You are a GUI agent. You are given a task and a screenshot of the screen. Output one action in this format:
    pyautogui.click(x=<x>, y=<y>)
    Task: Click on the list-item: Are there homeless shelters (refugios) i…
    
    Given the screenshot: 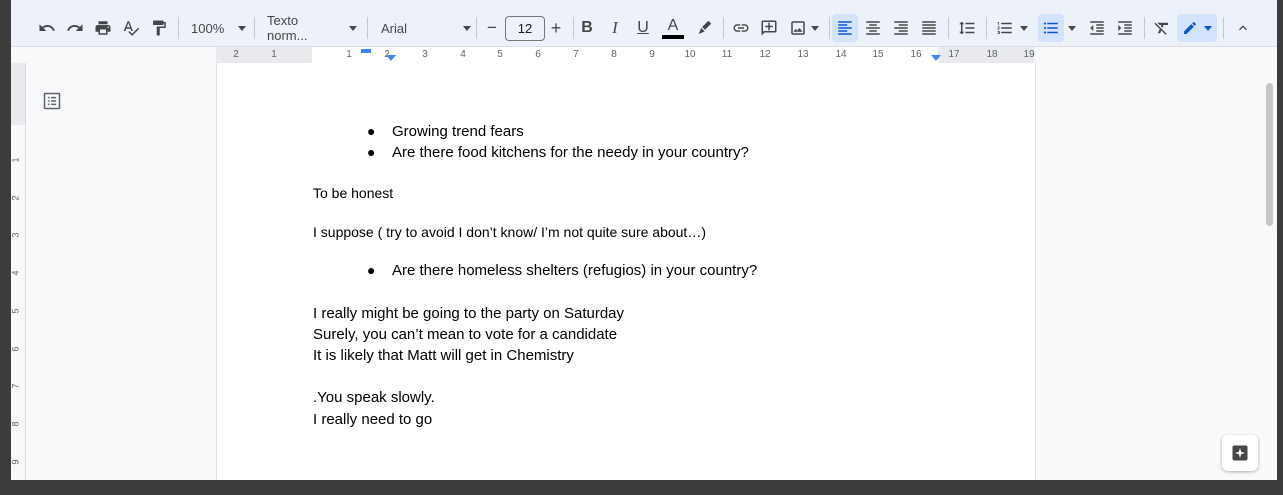 What is the action you would take?
    pyautogui.click(x=575, y=270)
    